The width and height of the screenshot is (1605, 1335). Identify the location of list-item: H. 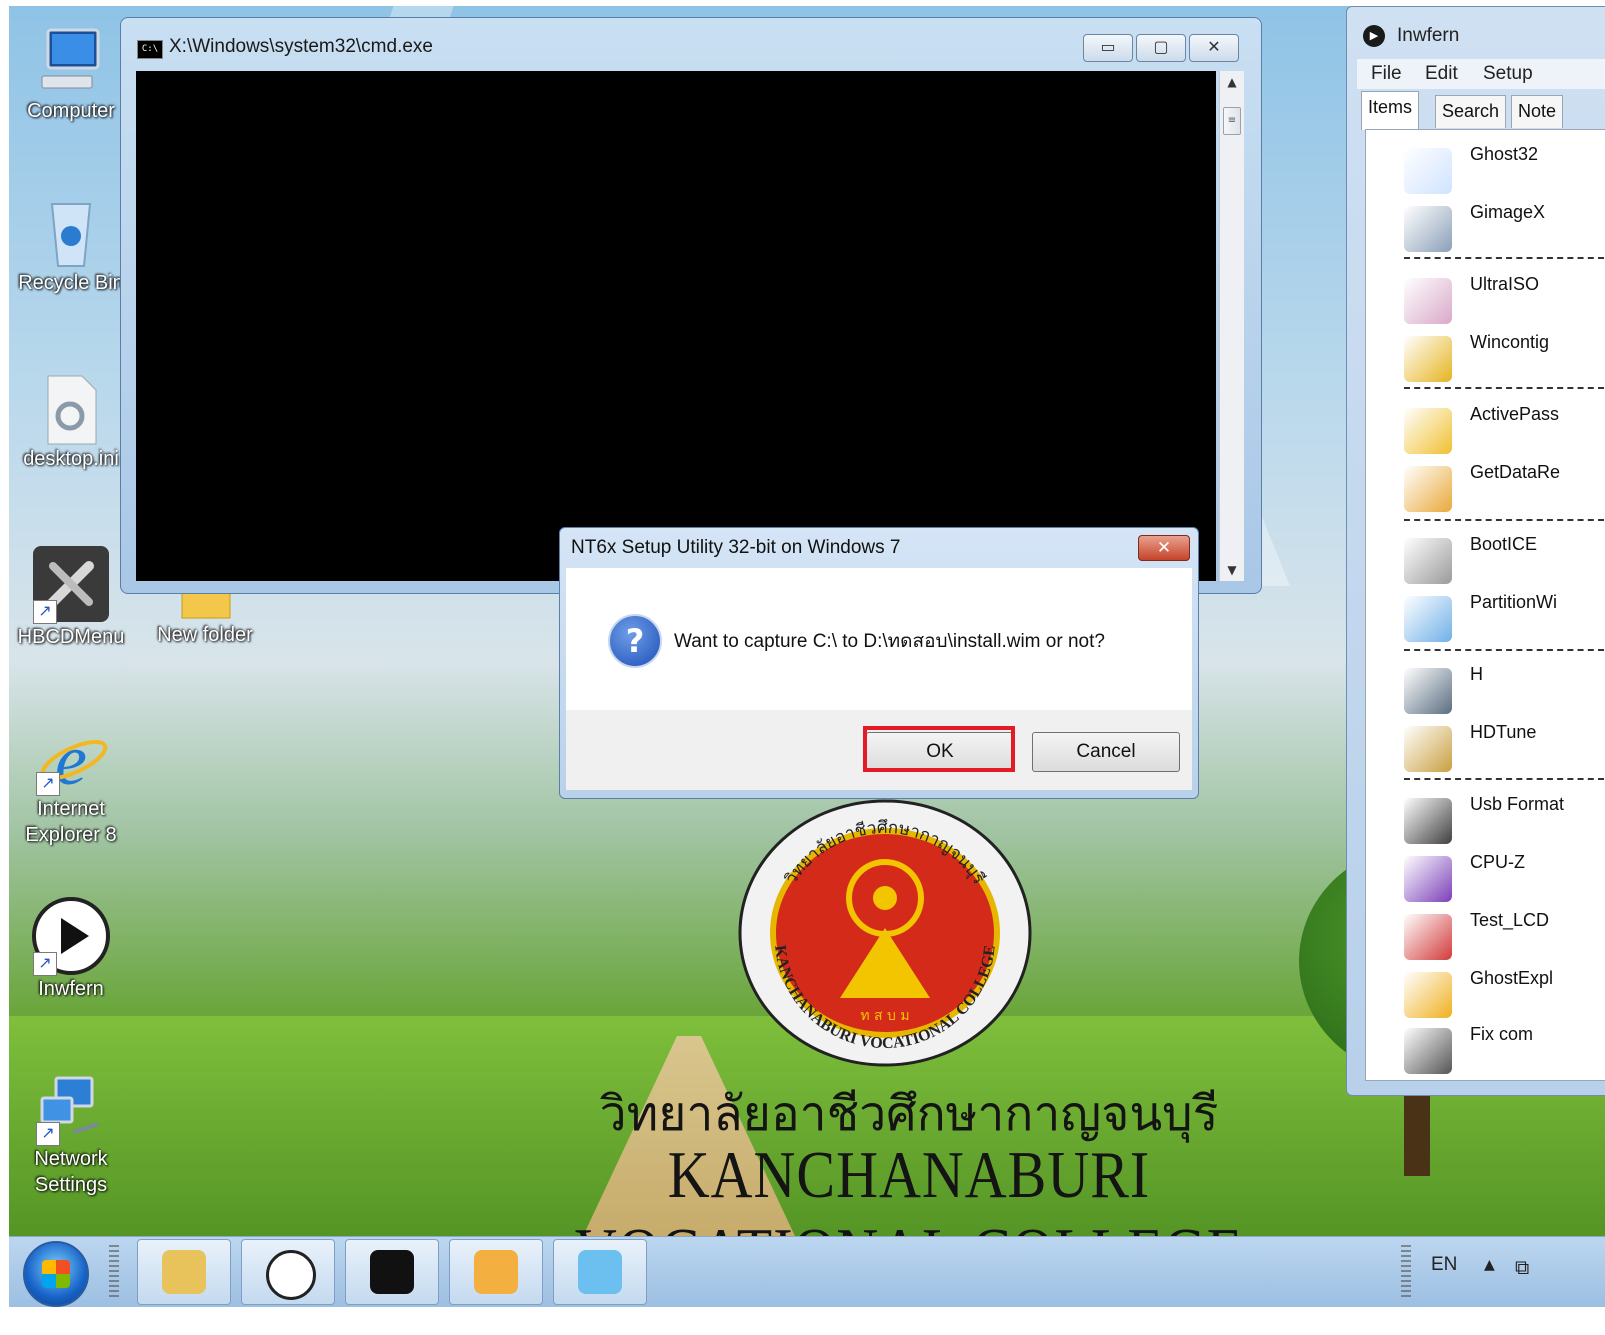
(1504, 690).